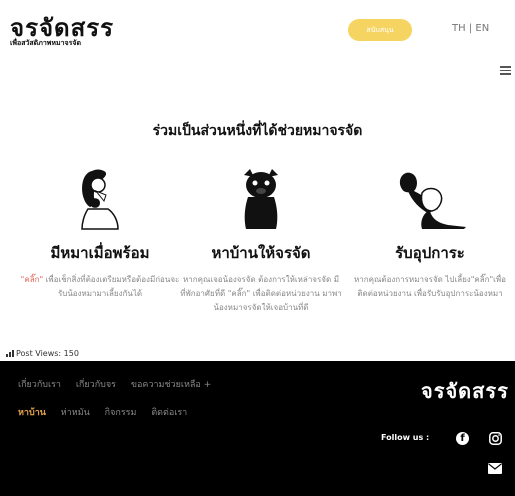 The width and height of the screenshot is (515, 496). I want to click on lang-en-link: EN, so click(482, 28).